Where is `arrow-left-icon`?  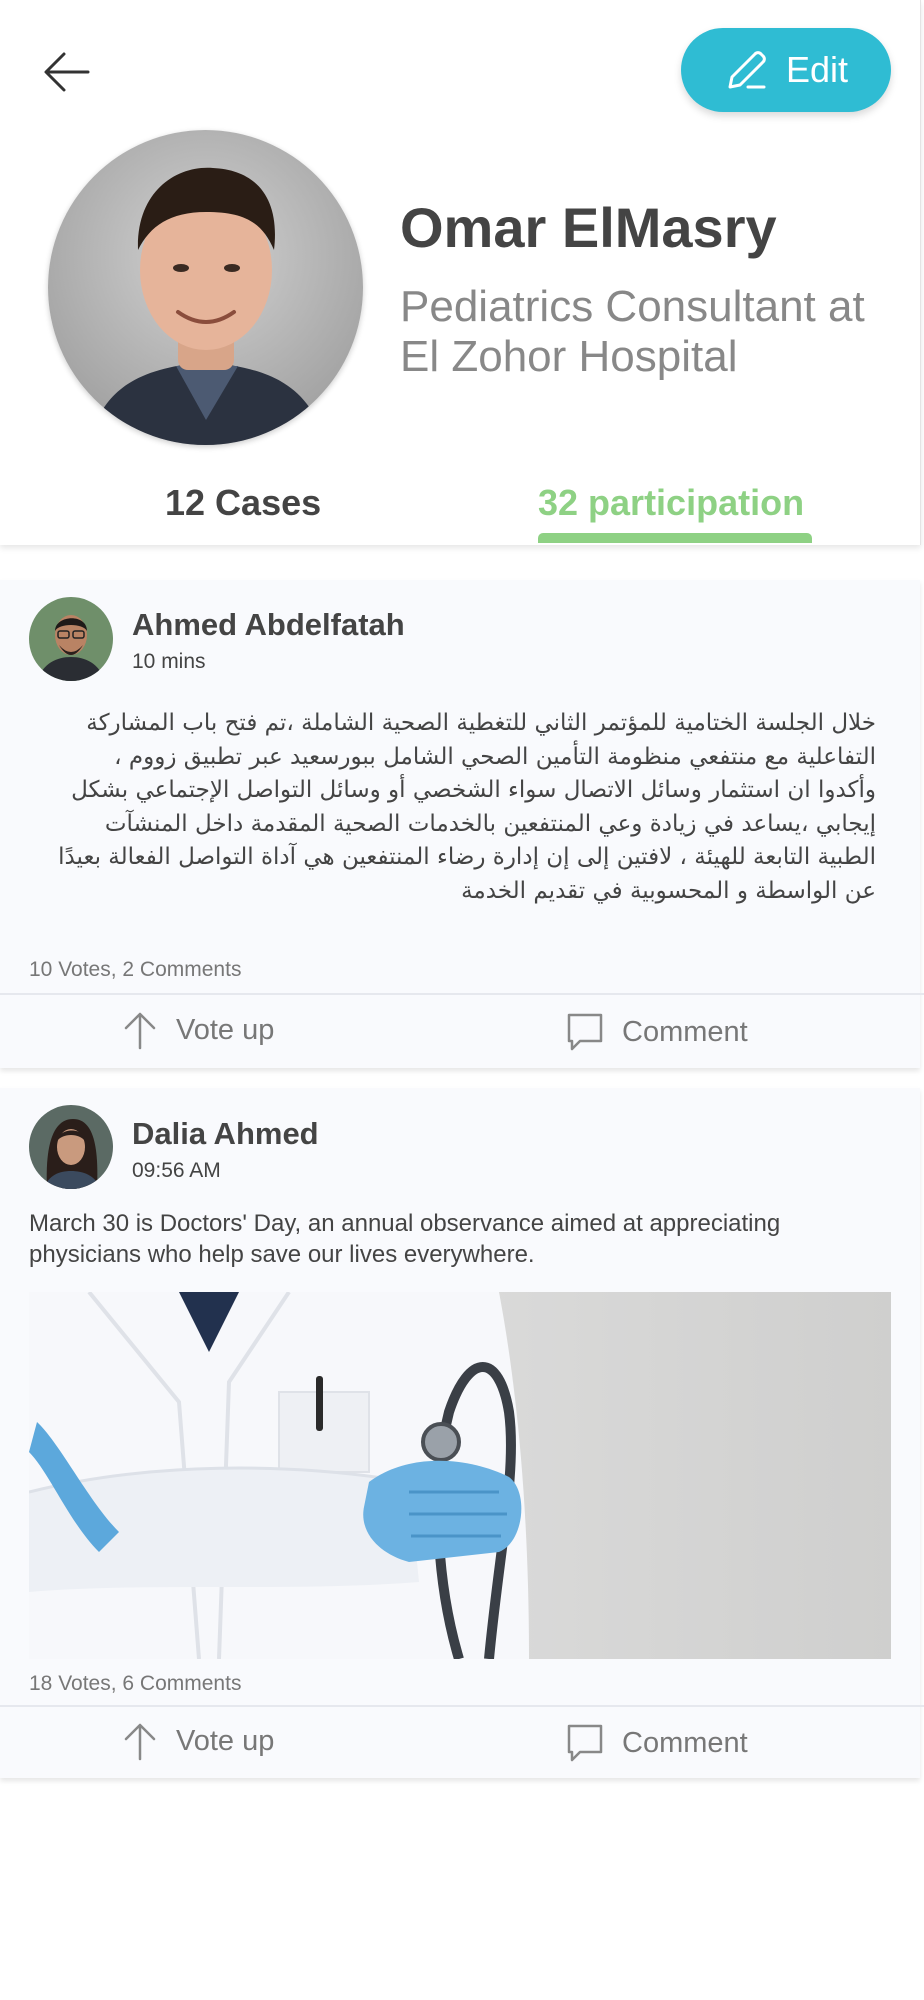 arrow-left-icon is located at coordinates (67, 72).